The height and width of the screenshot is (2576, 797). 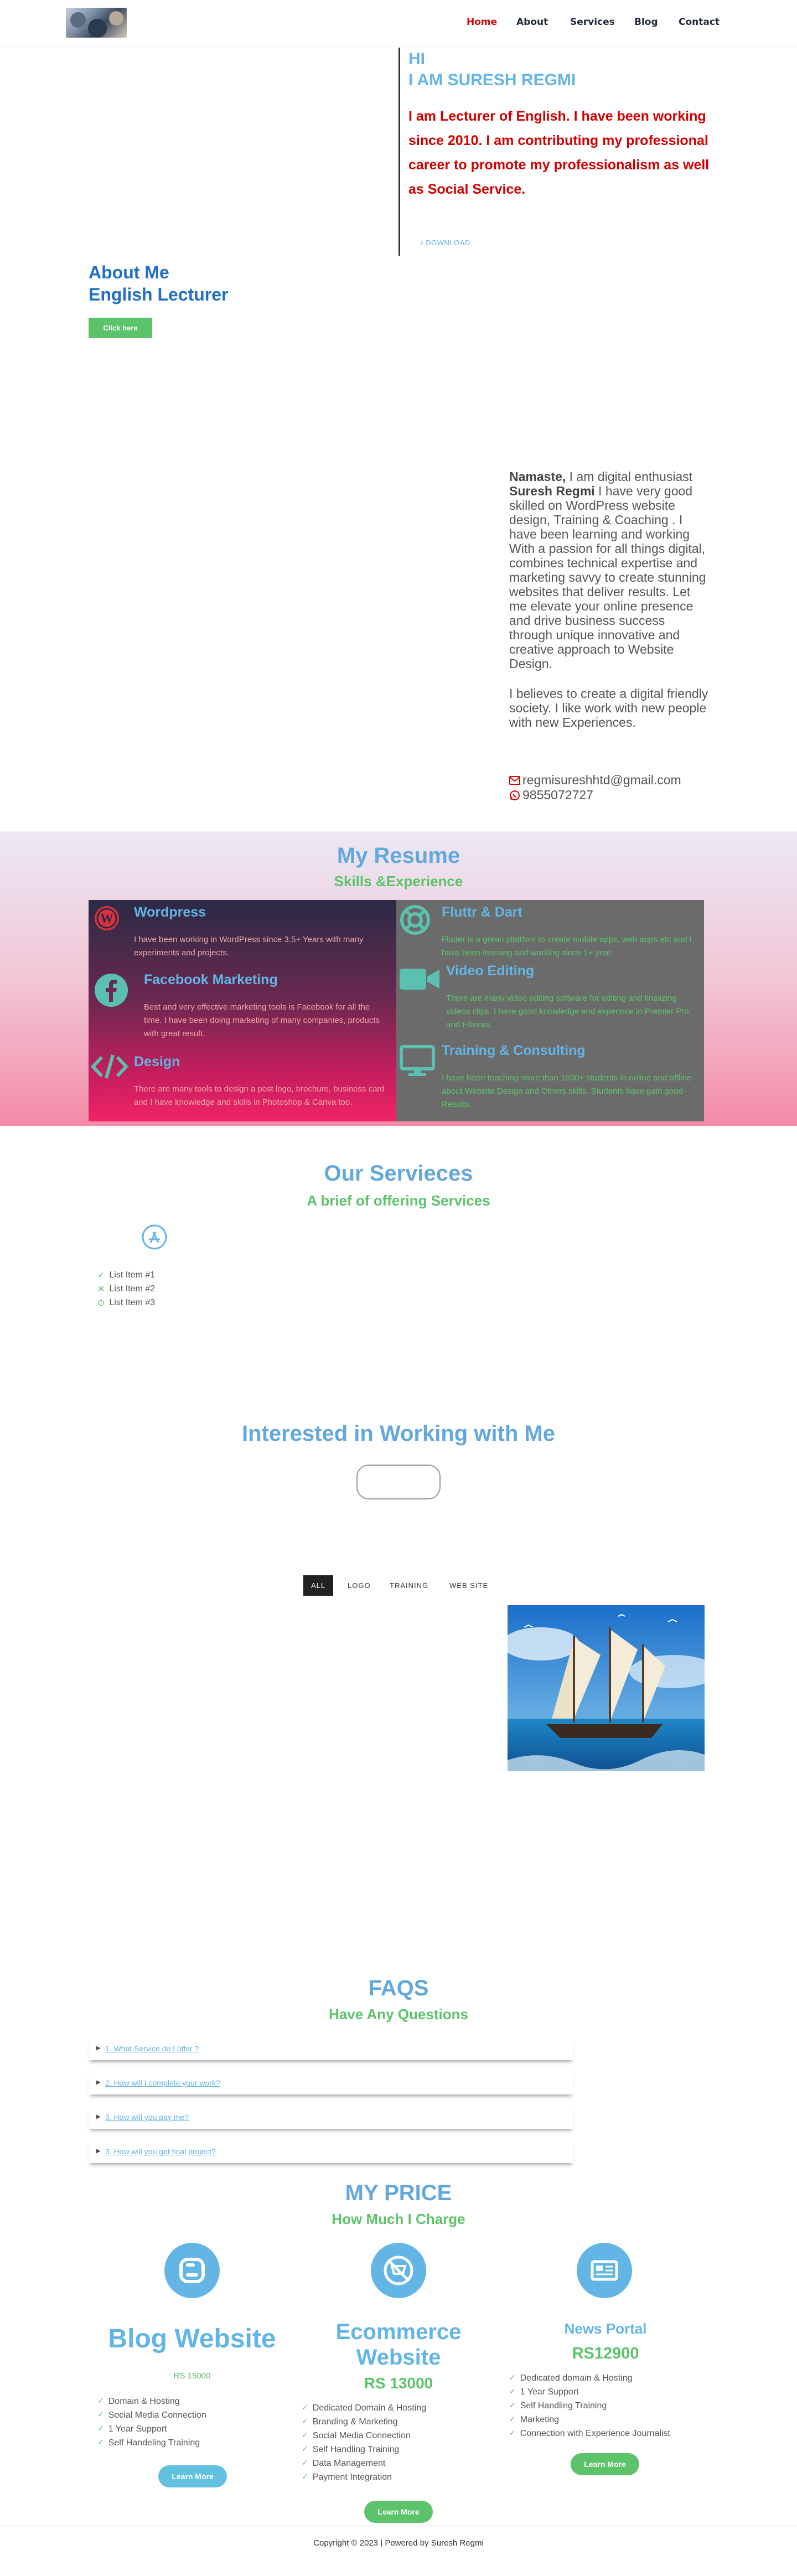 What do you see at coordinates (398, 856) in the screenshot?
I see `resume-title: My Resume` at bounding box center [398, 856].